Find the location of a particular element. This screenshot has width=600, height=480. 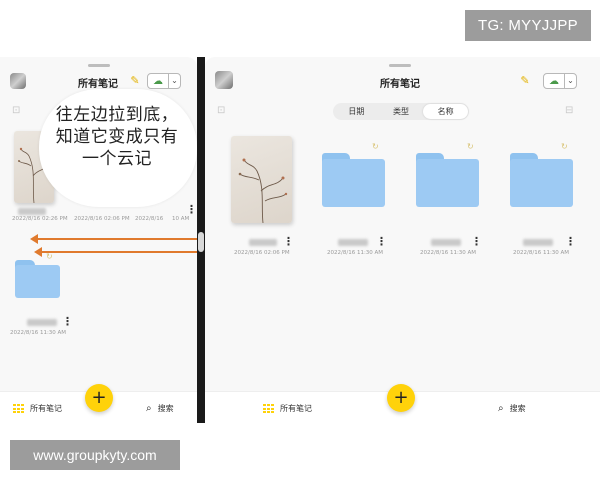

note-date: 2022/8/16 is located at coordinates (149, 219).